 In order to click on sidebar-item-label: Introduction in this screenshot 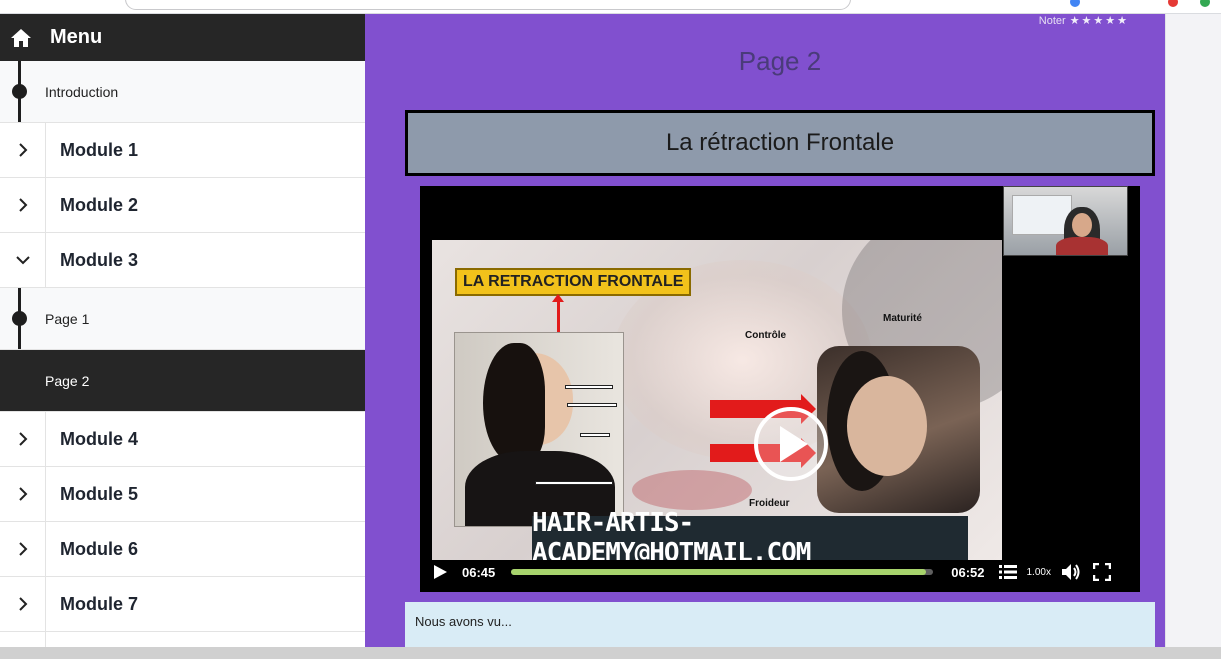, I will do `click(82, 91)`.